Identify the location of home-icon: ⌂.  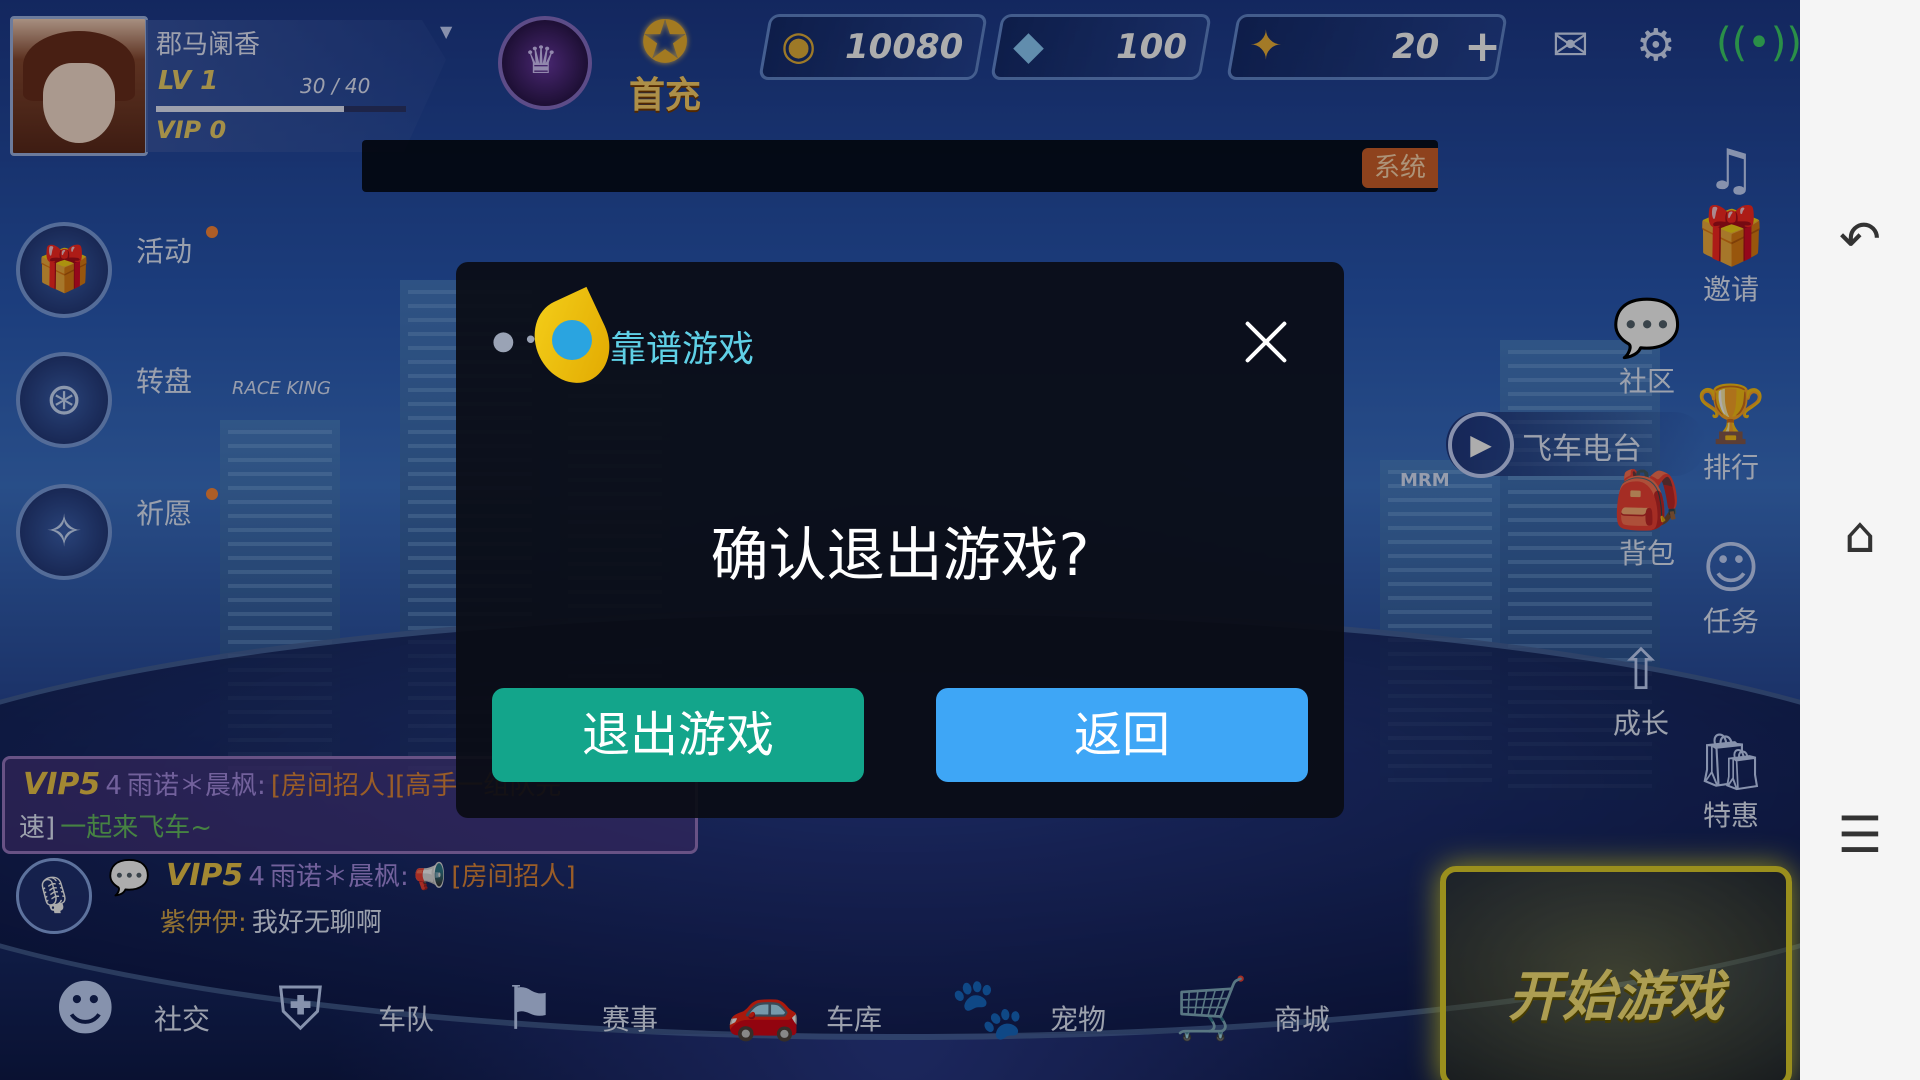
(1860, 535).